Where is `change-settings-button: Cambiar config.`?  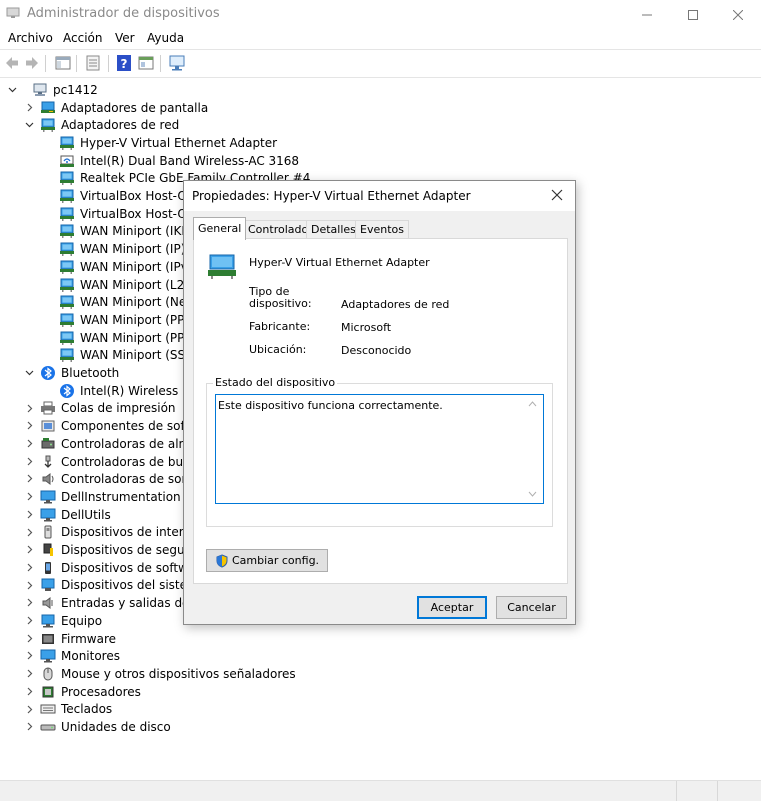
change-settings-button: Cambiar config. is located at coordinates (267, 560).